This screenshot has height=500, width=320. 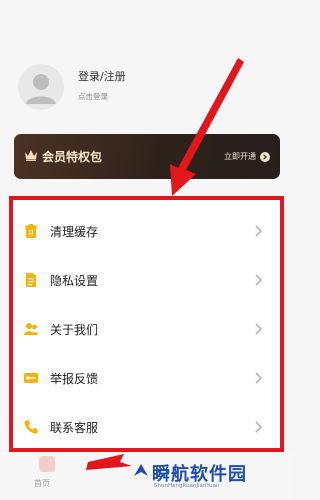 What do you see at coordinates (72, 157) in the screenshot?
I see `vip-title: 会员特权包` at bounding box center [72, 157].